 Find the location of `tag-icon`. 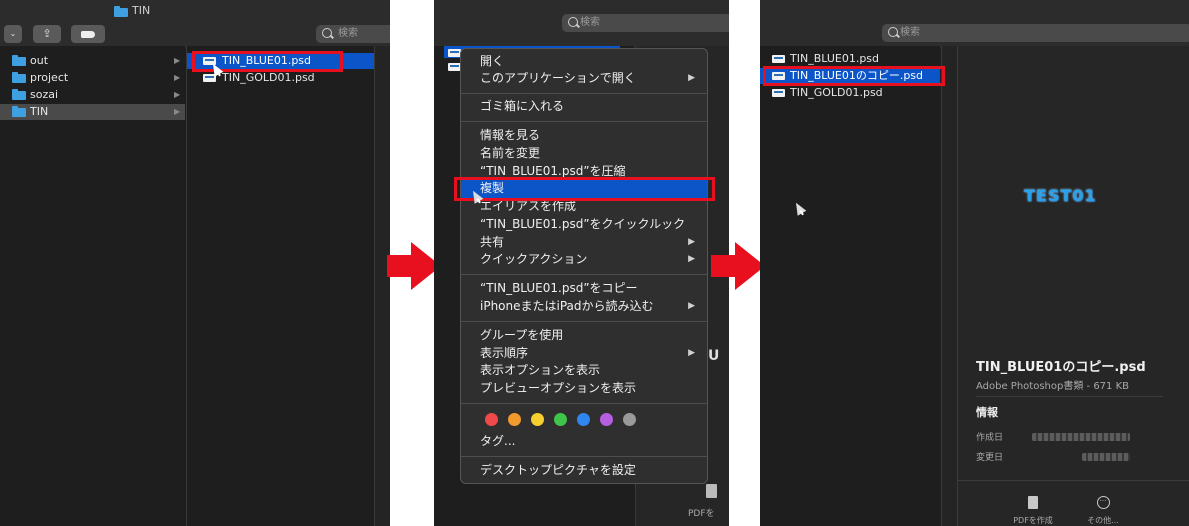

tag-icon is located at coordinates (88, 34).